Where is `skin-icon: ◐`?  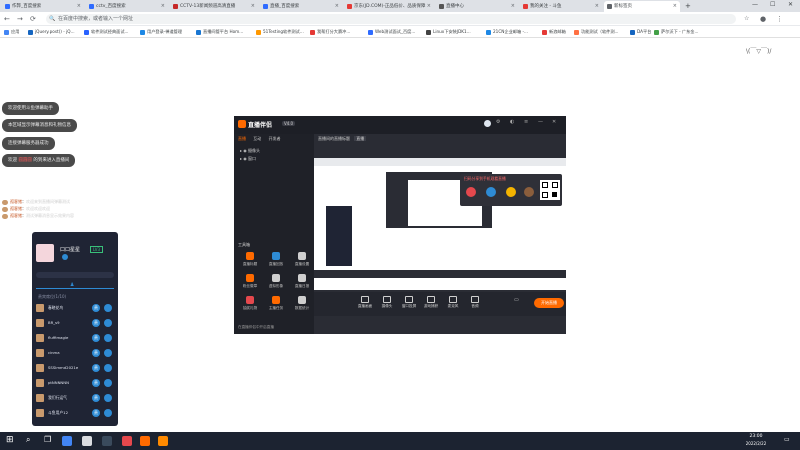 skin-icon: ◐ is located at coordinates (512, 122).